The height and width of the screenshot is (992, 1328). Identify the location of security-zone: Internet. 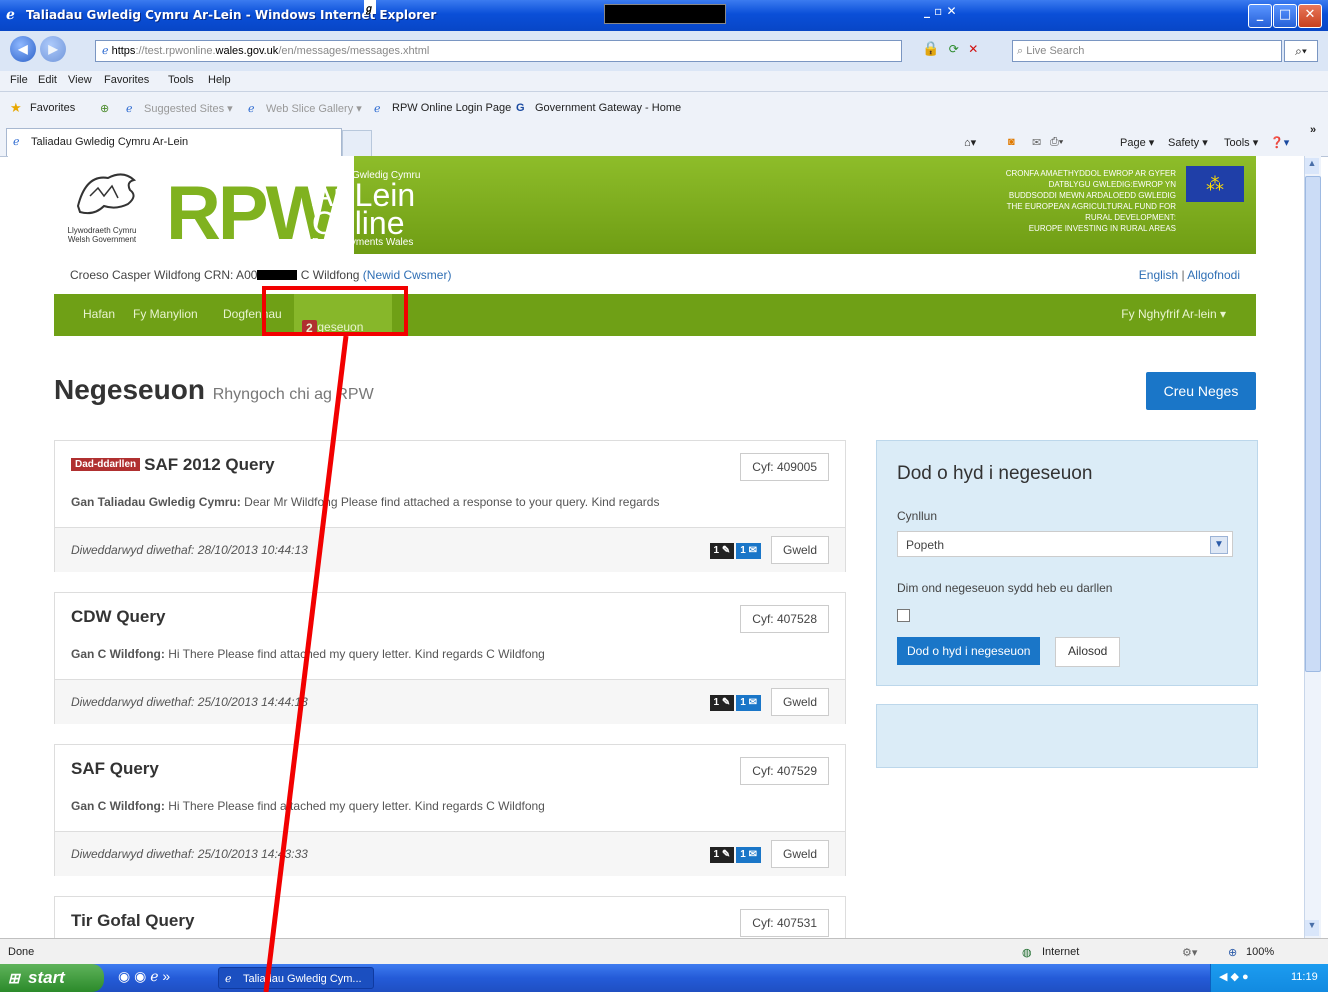
(1061, 952).